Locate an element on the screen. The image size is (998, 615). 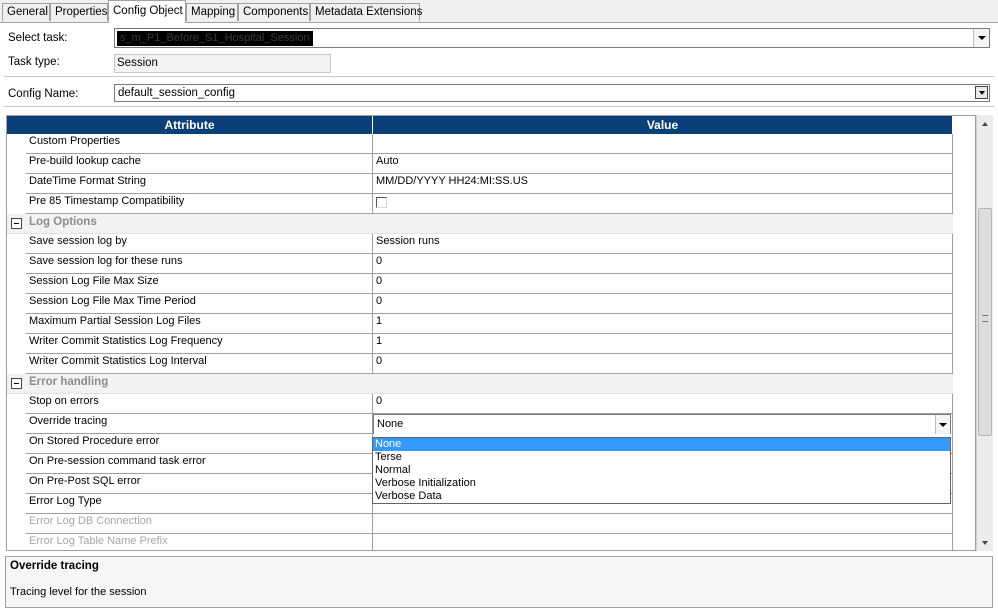
override-tracing-value: None is located at coordinates (390, 424).